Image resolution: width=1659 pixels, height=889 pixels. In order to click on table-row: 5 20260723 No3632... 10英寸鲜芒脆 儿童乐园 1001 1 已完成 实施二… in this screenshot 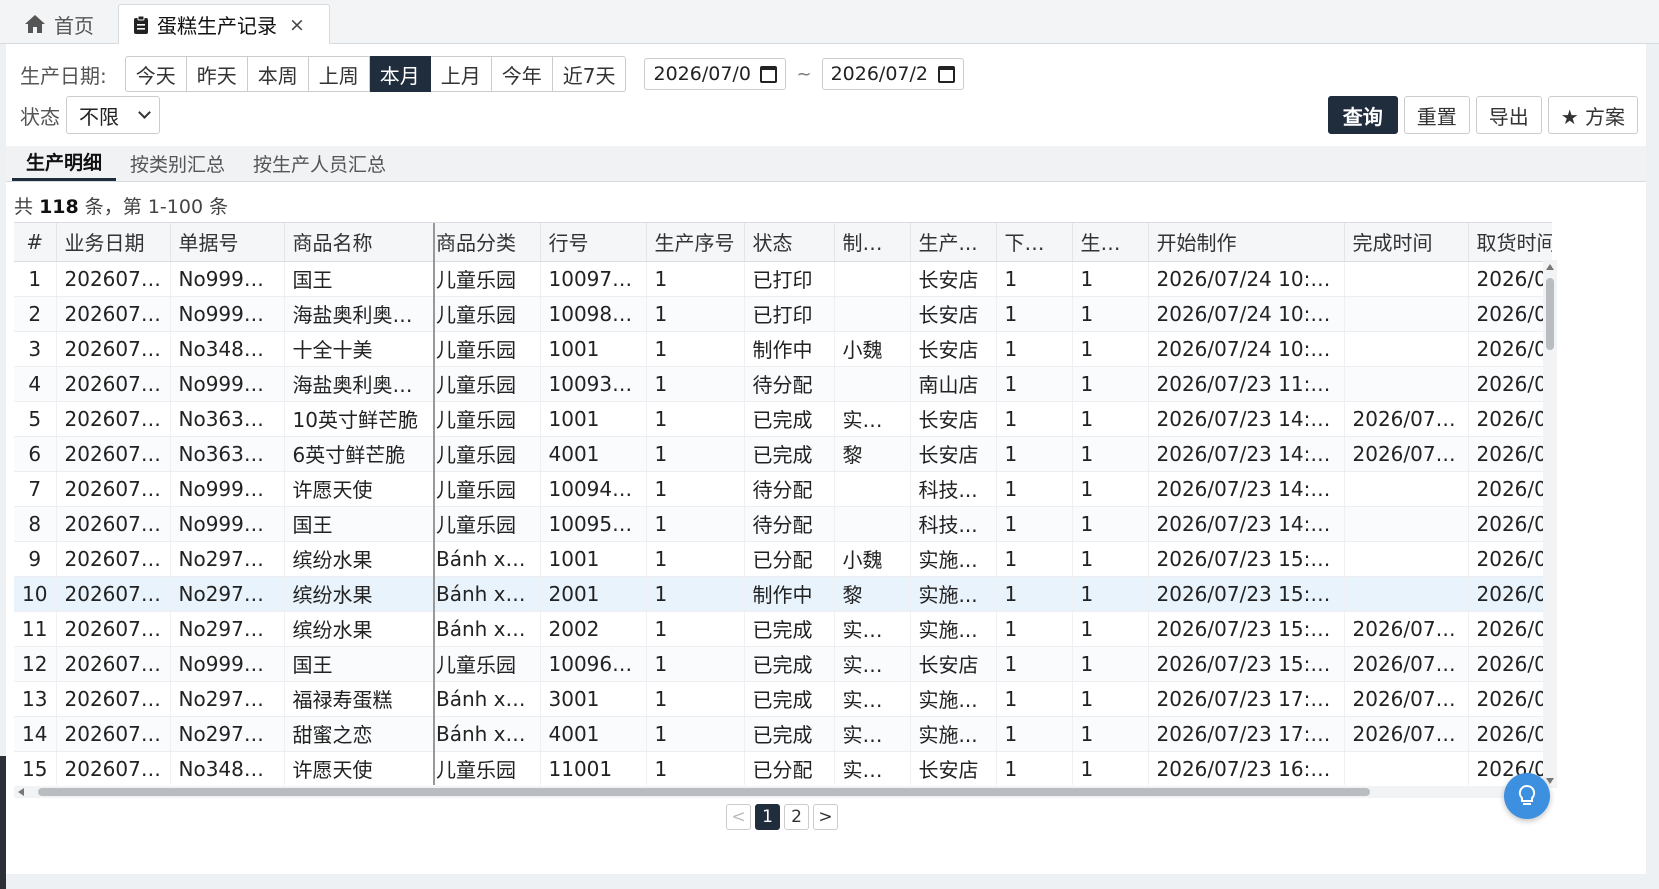, I will do `click(783, 419)`.